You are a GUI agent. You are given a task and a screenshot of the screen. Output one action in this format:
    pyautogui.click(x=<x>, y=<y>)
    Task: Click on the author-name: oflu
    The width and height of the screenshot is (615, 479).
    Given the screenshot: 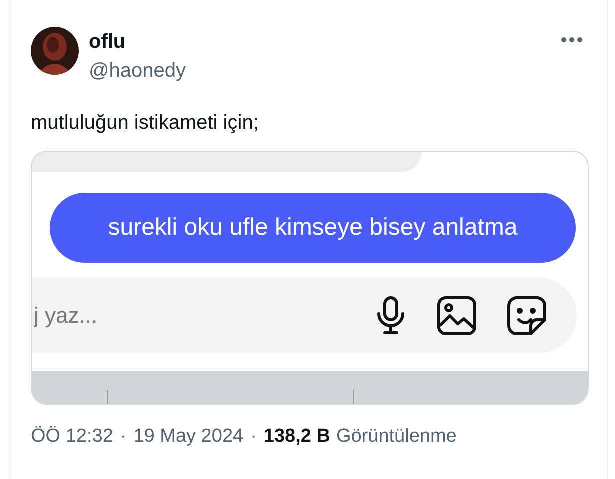 What is the action you would take?
    pyautogui.click(x=137, y=42)
    